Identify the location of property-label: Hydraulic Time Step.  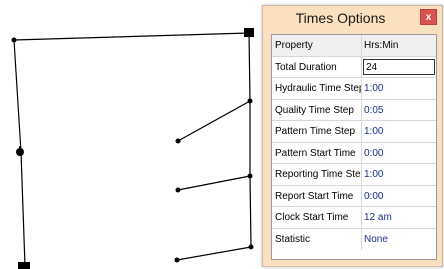
(317, 88).